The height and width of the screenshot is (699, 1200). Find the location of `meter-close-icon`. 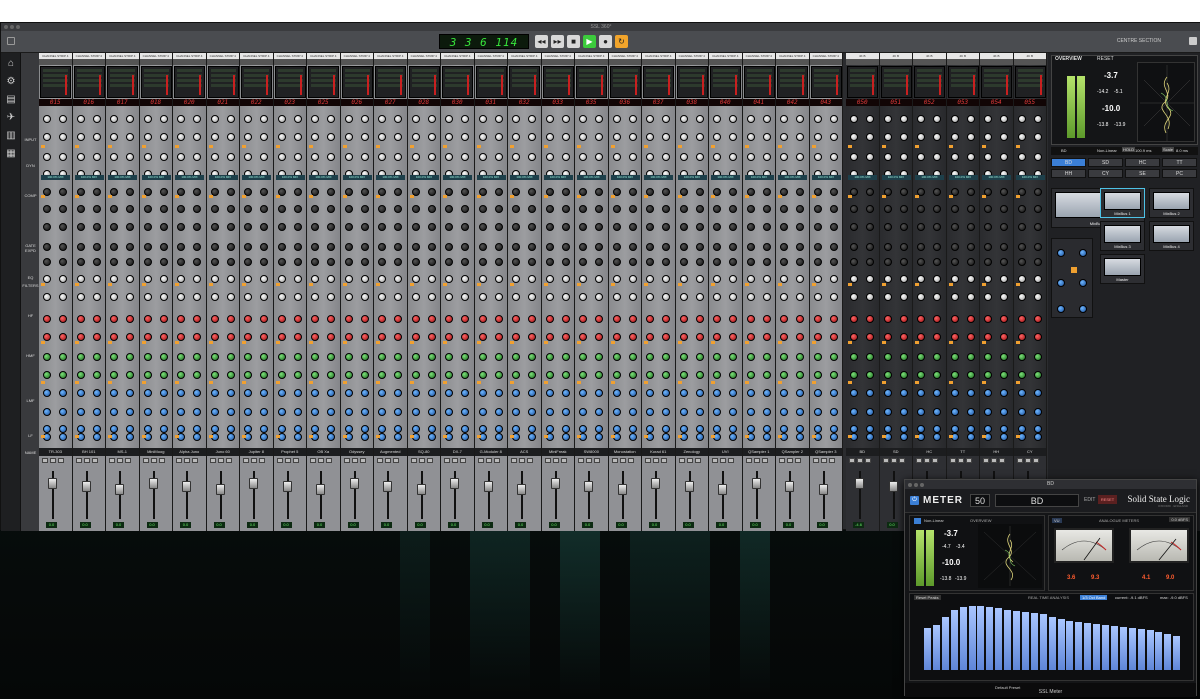

meter-close-icon is located at coordinates (910, 485).